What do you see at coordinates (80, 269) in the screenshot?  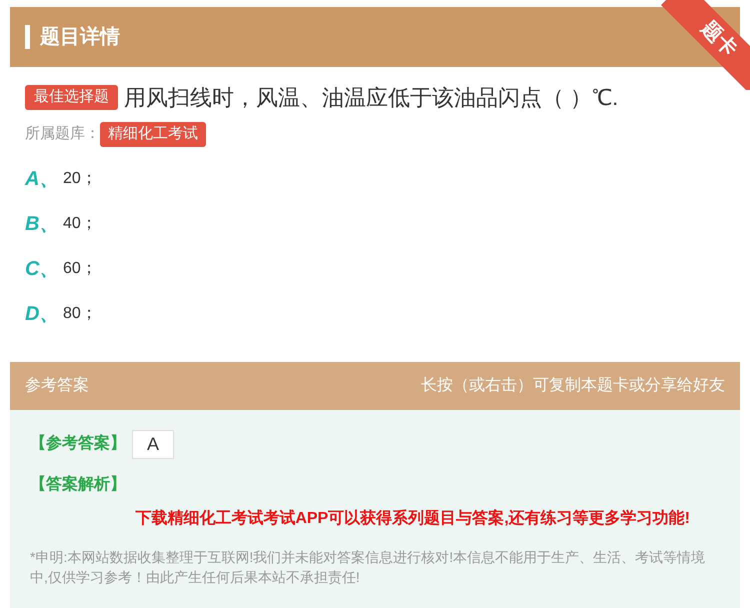 I see `option-text: 60；` at bounding box center [80, 269].